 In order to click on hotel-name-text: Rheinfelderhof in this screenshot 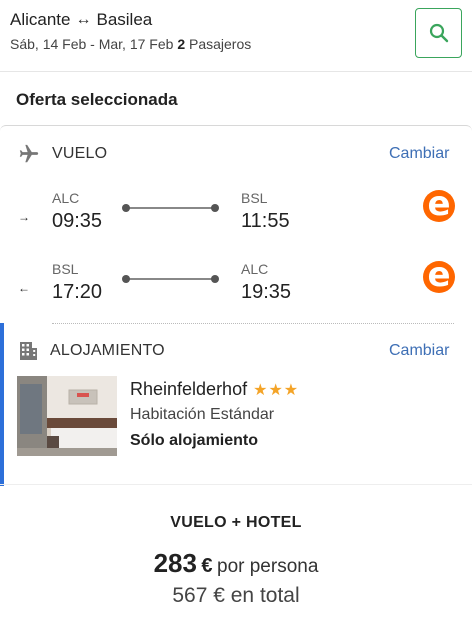, I will do `click(189, 389)`.